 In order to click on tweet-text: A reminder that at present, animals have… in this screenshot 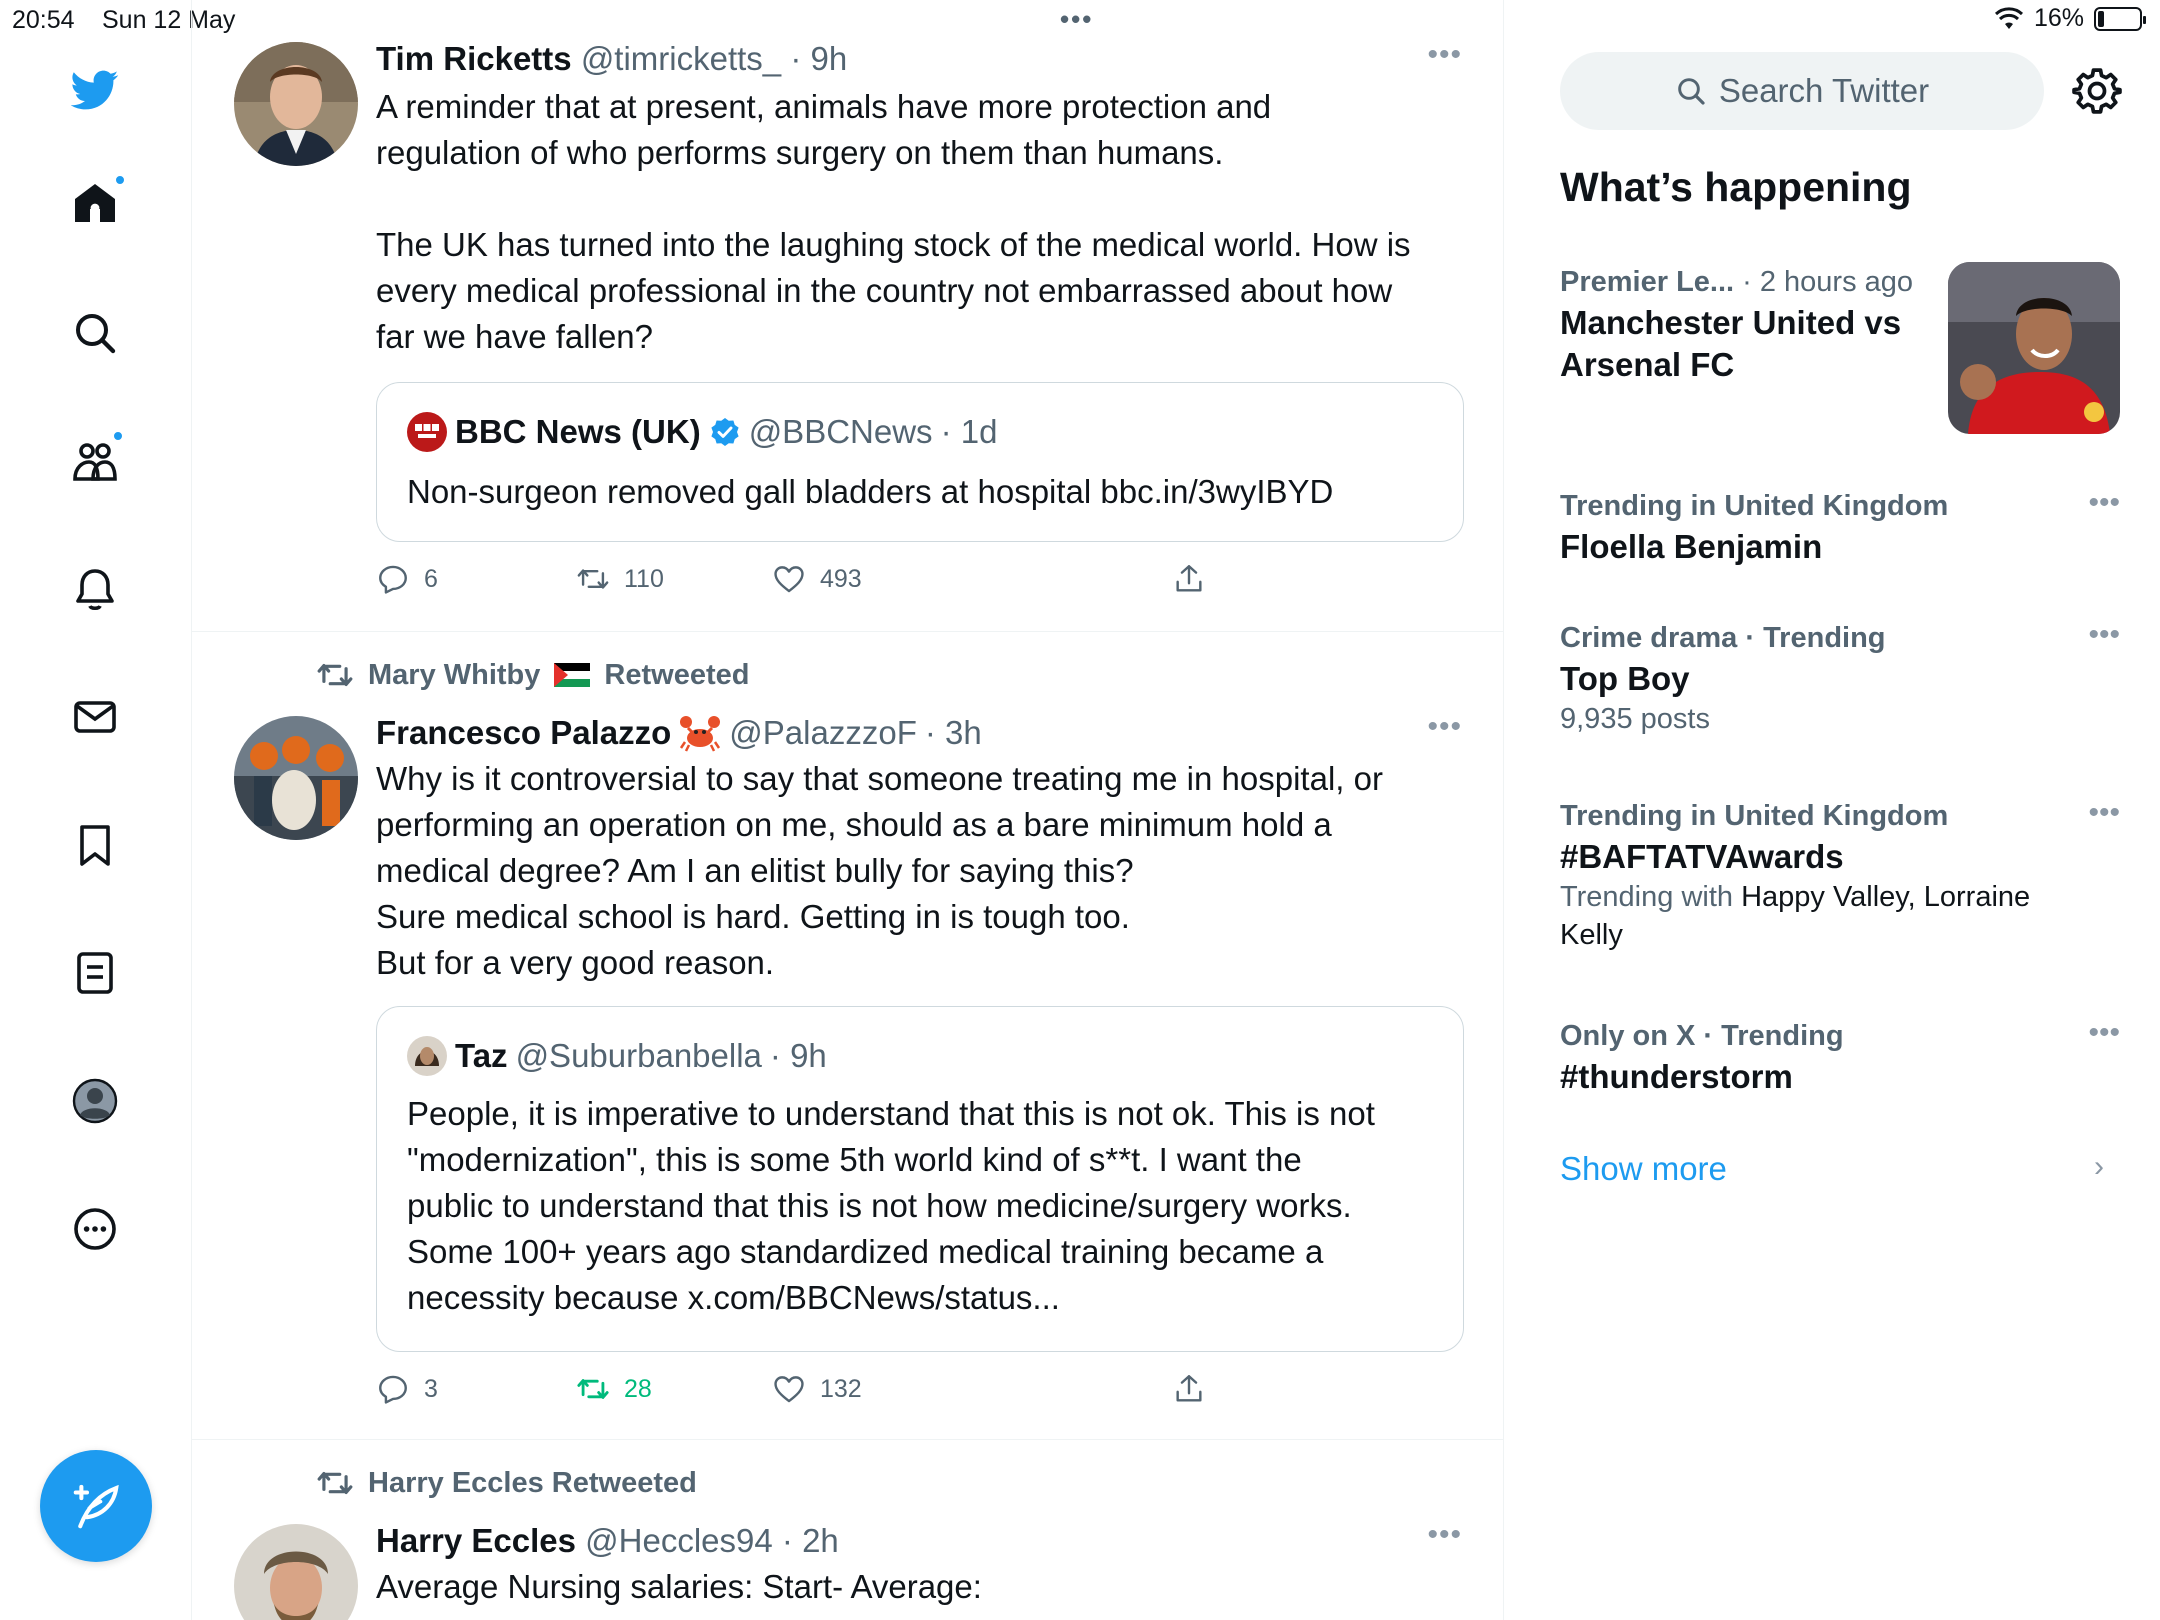, I will do `click(893, 221)`.